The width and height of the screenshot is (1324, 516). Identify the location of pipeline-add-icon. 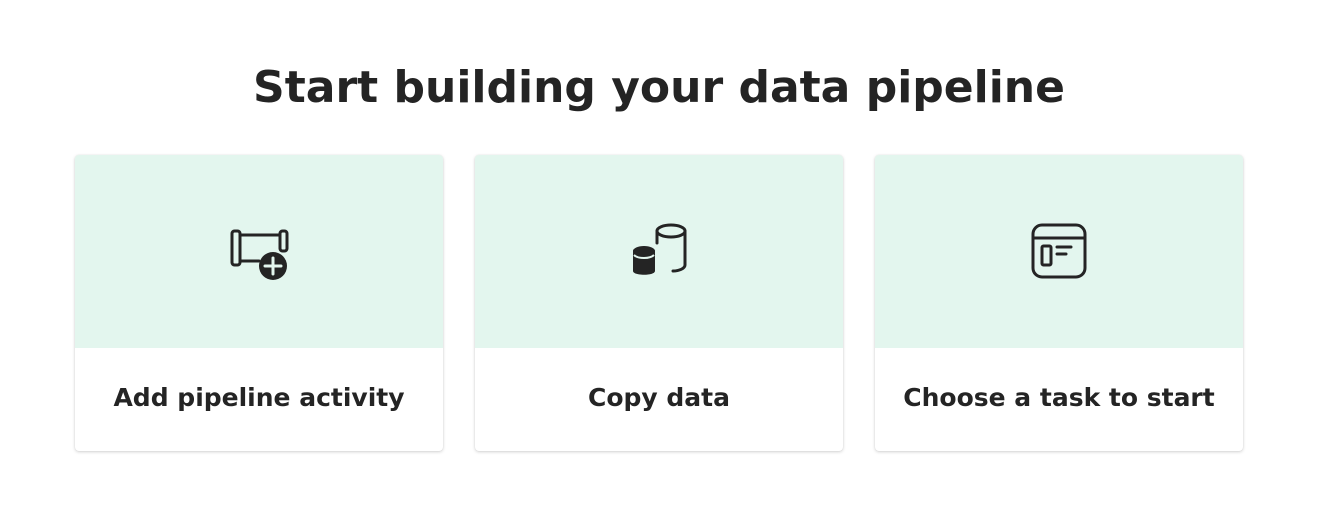
(259, 251).